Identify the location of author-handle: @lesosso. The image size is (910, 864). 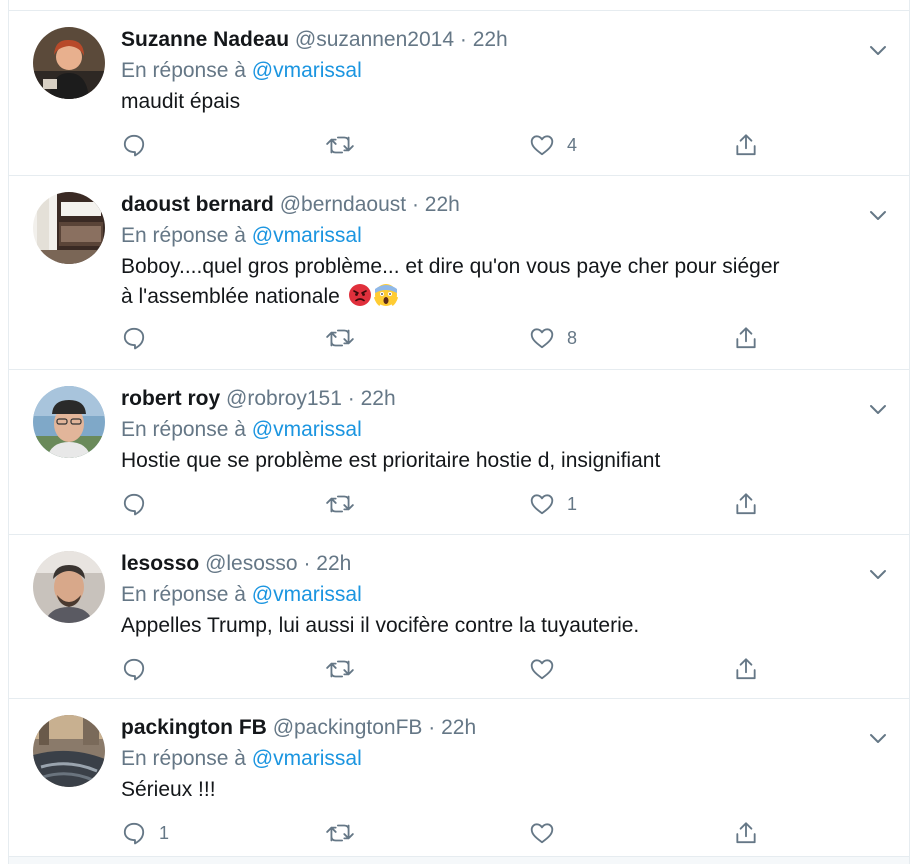
(251, 563).